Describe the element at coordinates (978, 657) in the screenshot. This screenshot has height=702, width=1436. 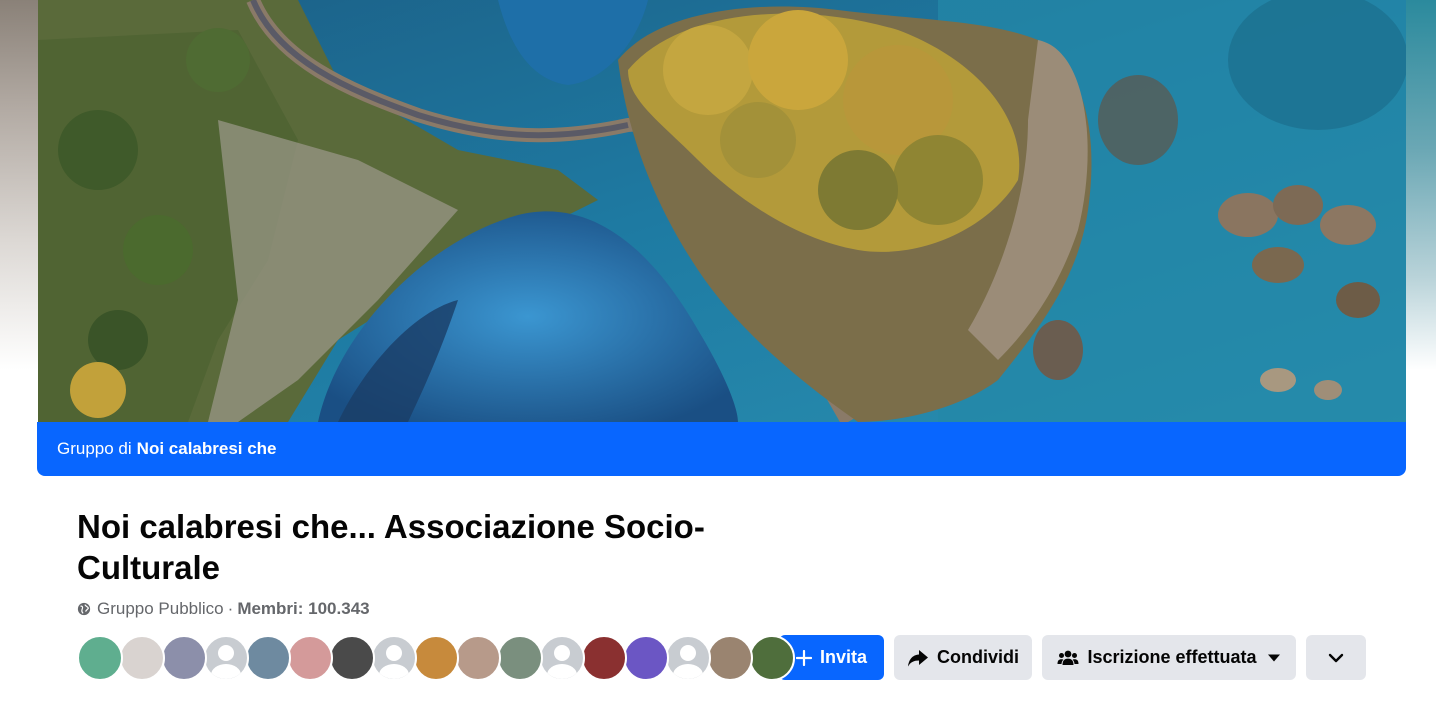
I see `share-label: Condividi` at that location.